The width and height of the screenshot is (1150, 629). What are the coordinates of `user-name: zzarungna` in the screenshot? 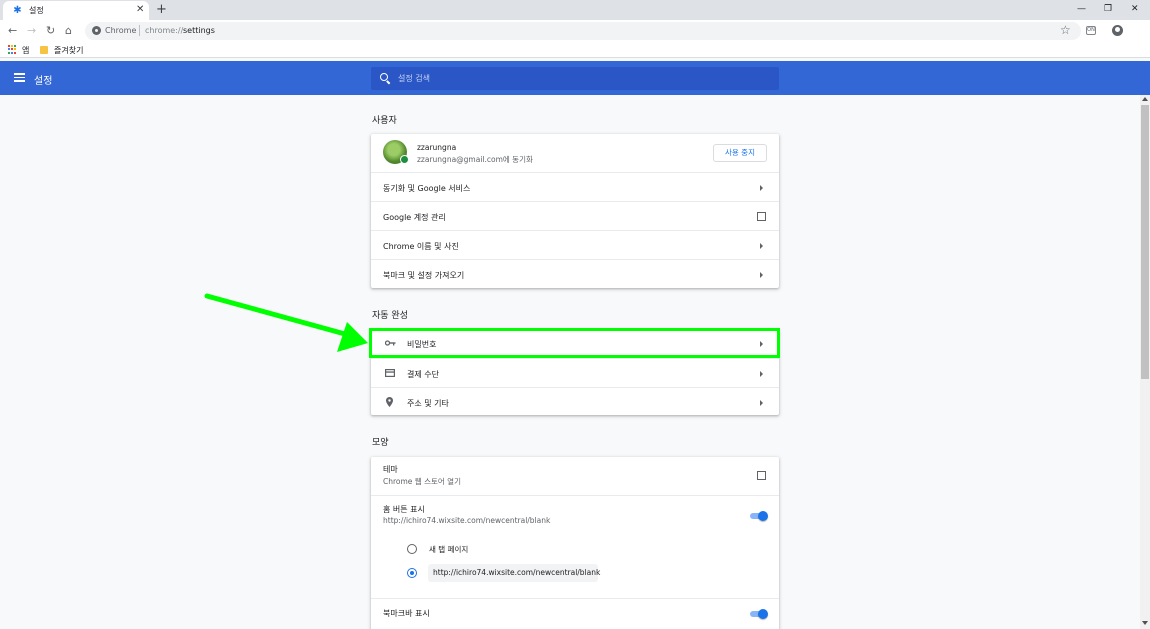 It's located at (437, 147).